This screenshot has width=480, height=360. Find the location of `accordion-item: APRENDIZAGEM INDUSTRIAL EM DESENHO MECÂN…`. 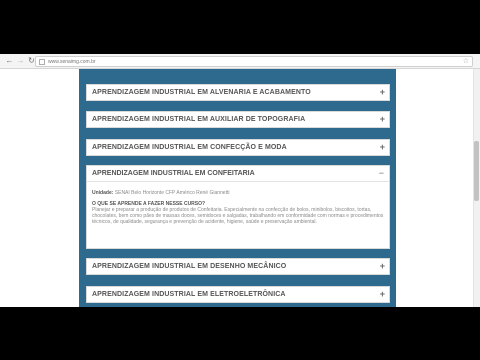

accordion-item: APRENDIZAGEM INDUSTRIAL EM DESENHO MECÂN… is located at coordinates (238, 266).